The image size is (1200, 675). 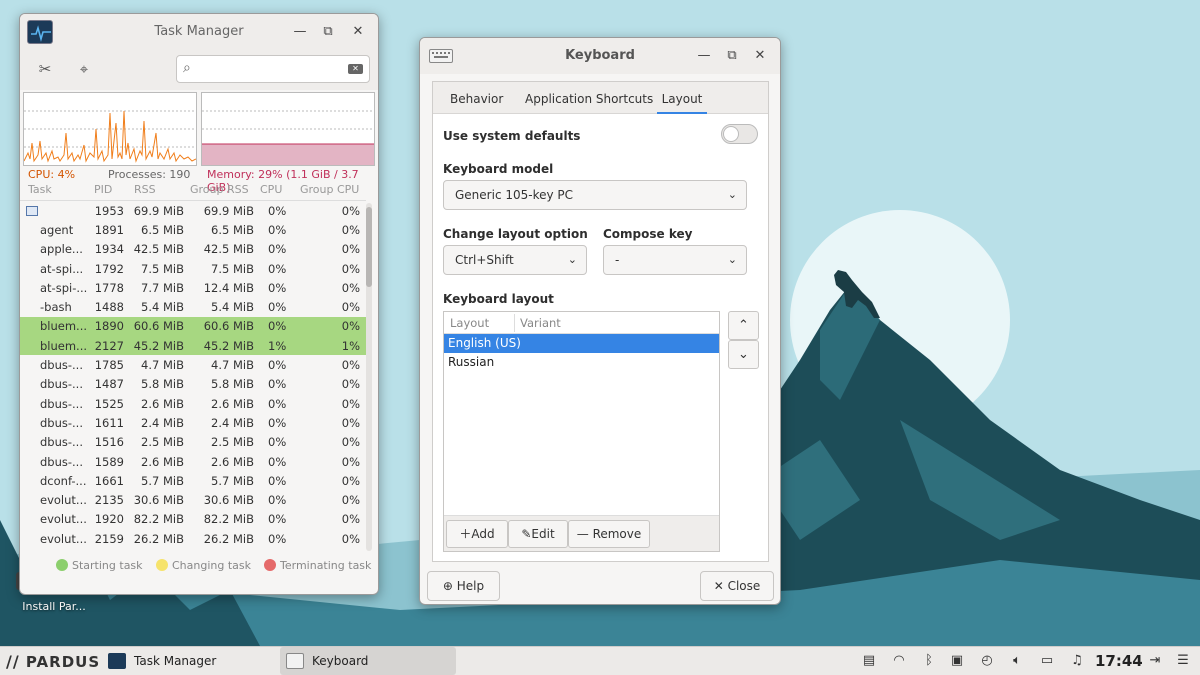 I want to click on remove-layout-button: — Remove, so click(x=609, y=534).